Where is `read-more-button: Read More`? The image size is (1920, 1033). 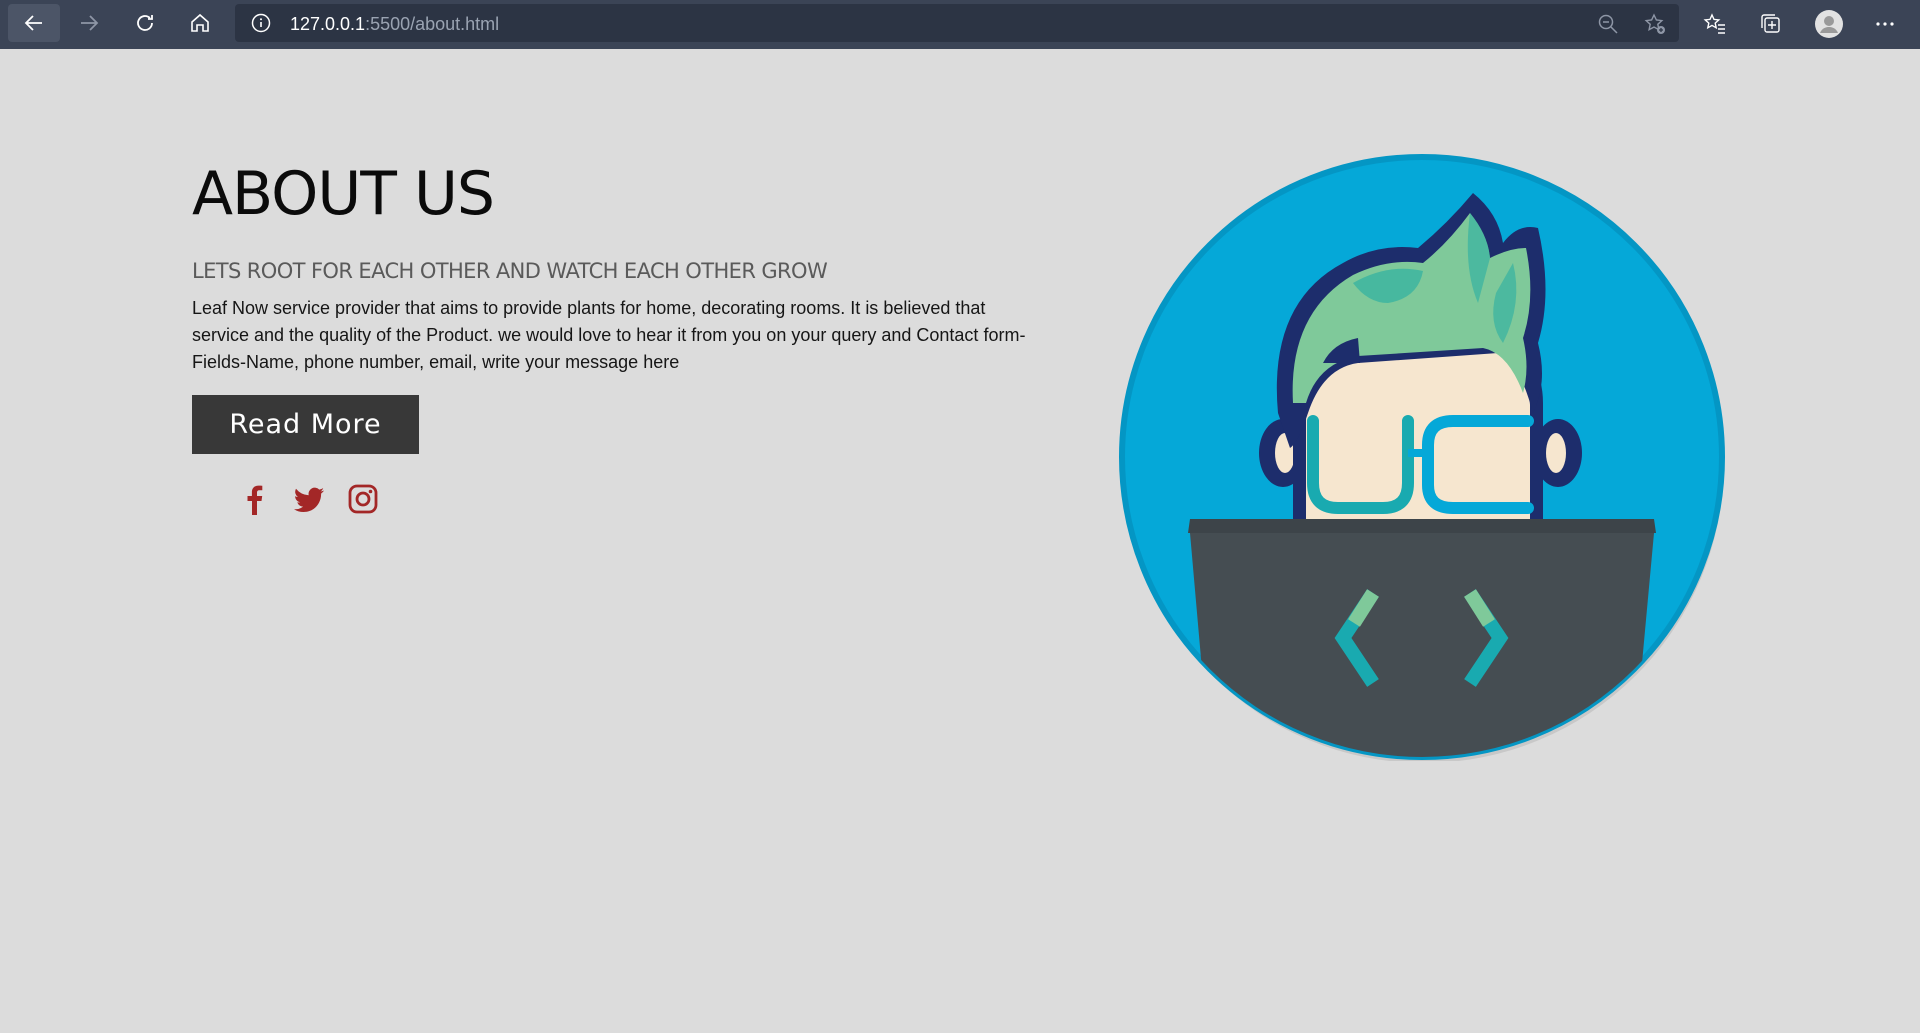
read-more-button: Read More is located at coordinates (305, 424).